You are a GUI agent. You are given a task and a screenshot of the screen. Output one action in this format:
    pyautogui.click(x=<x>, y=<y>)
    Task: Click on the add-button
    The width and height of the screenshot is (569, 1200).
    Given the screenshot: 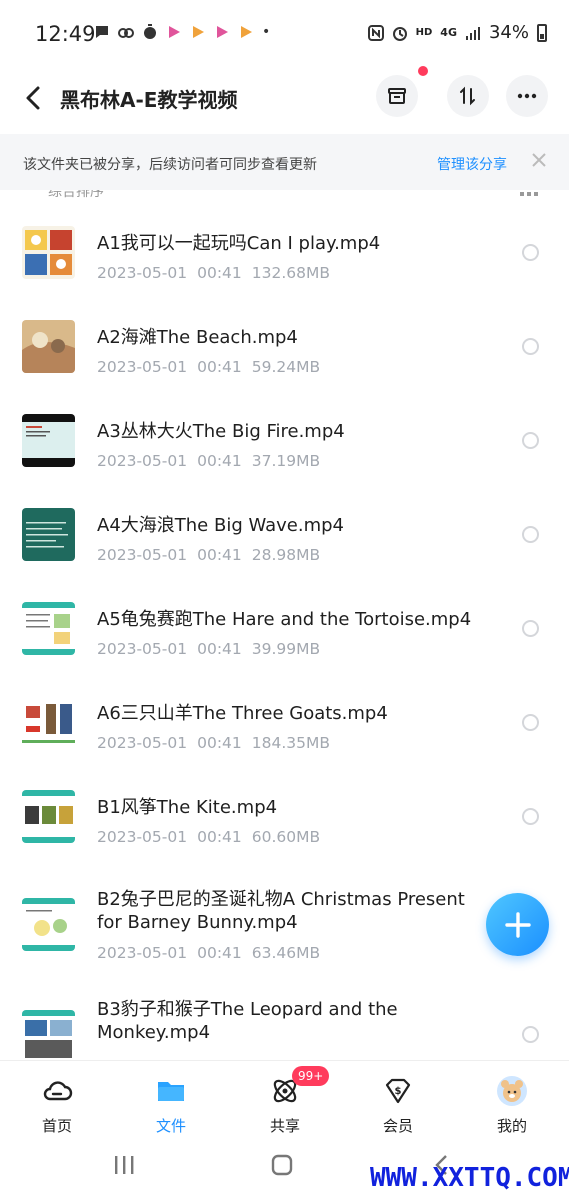 What is the action you would take?
    pyautogui.click(x=517, y=924)
    